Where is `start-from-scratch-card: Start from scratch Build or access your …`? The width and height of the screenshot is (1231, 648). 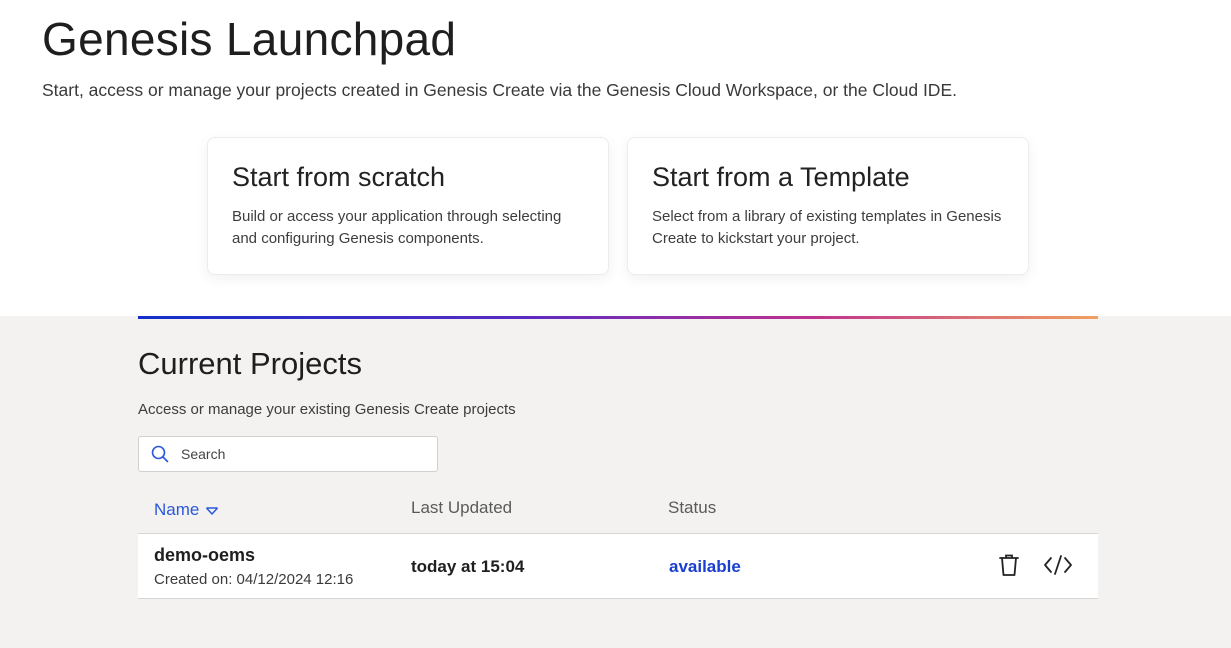 start-from-scratch-card: Start from scratch Build or access your … is located at coordinates (408, 206).